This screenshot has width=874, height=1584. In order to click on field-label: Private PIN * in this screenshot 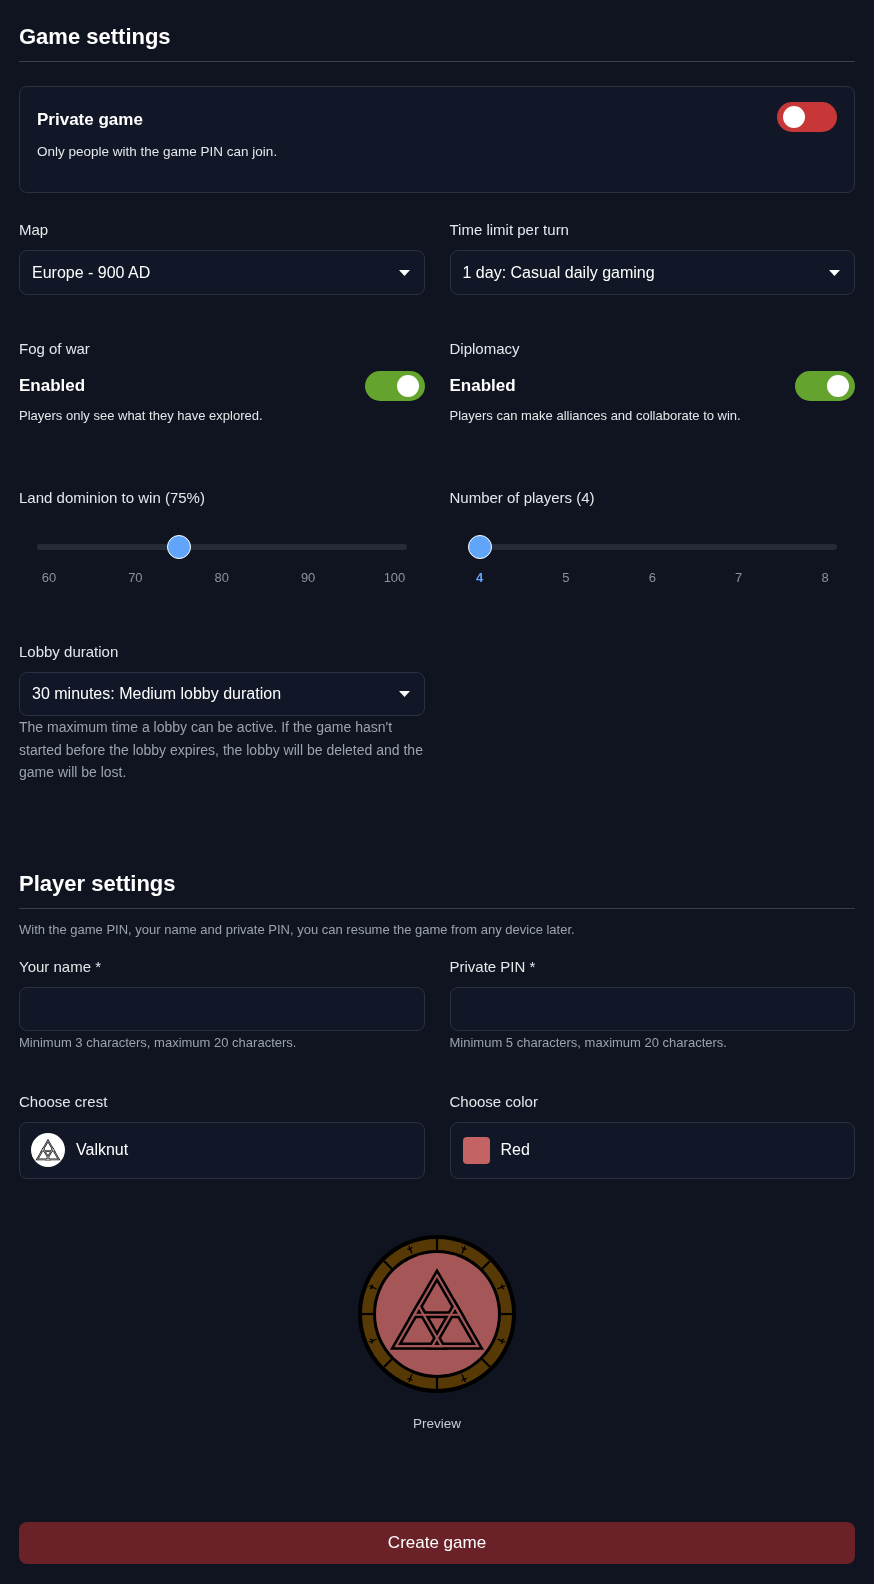, I will do `click(493, 966)`.